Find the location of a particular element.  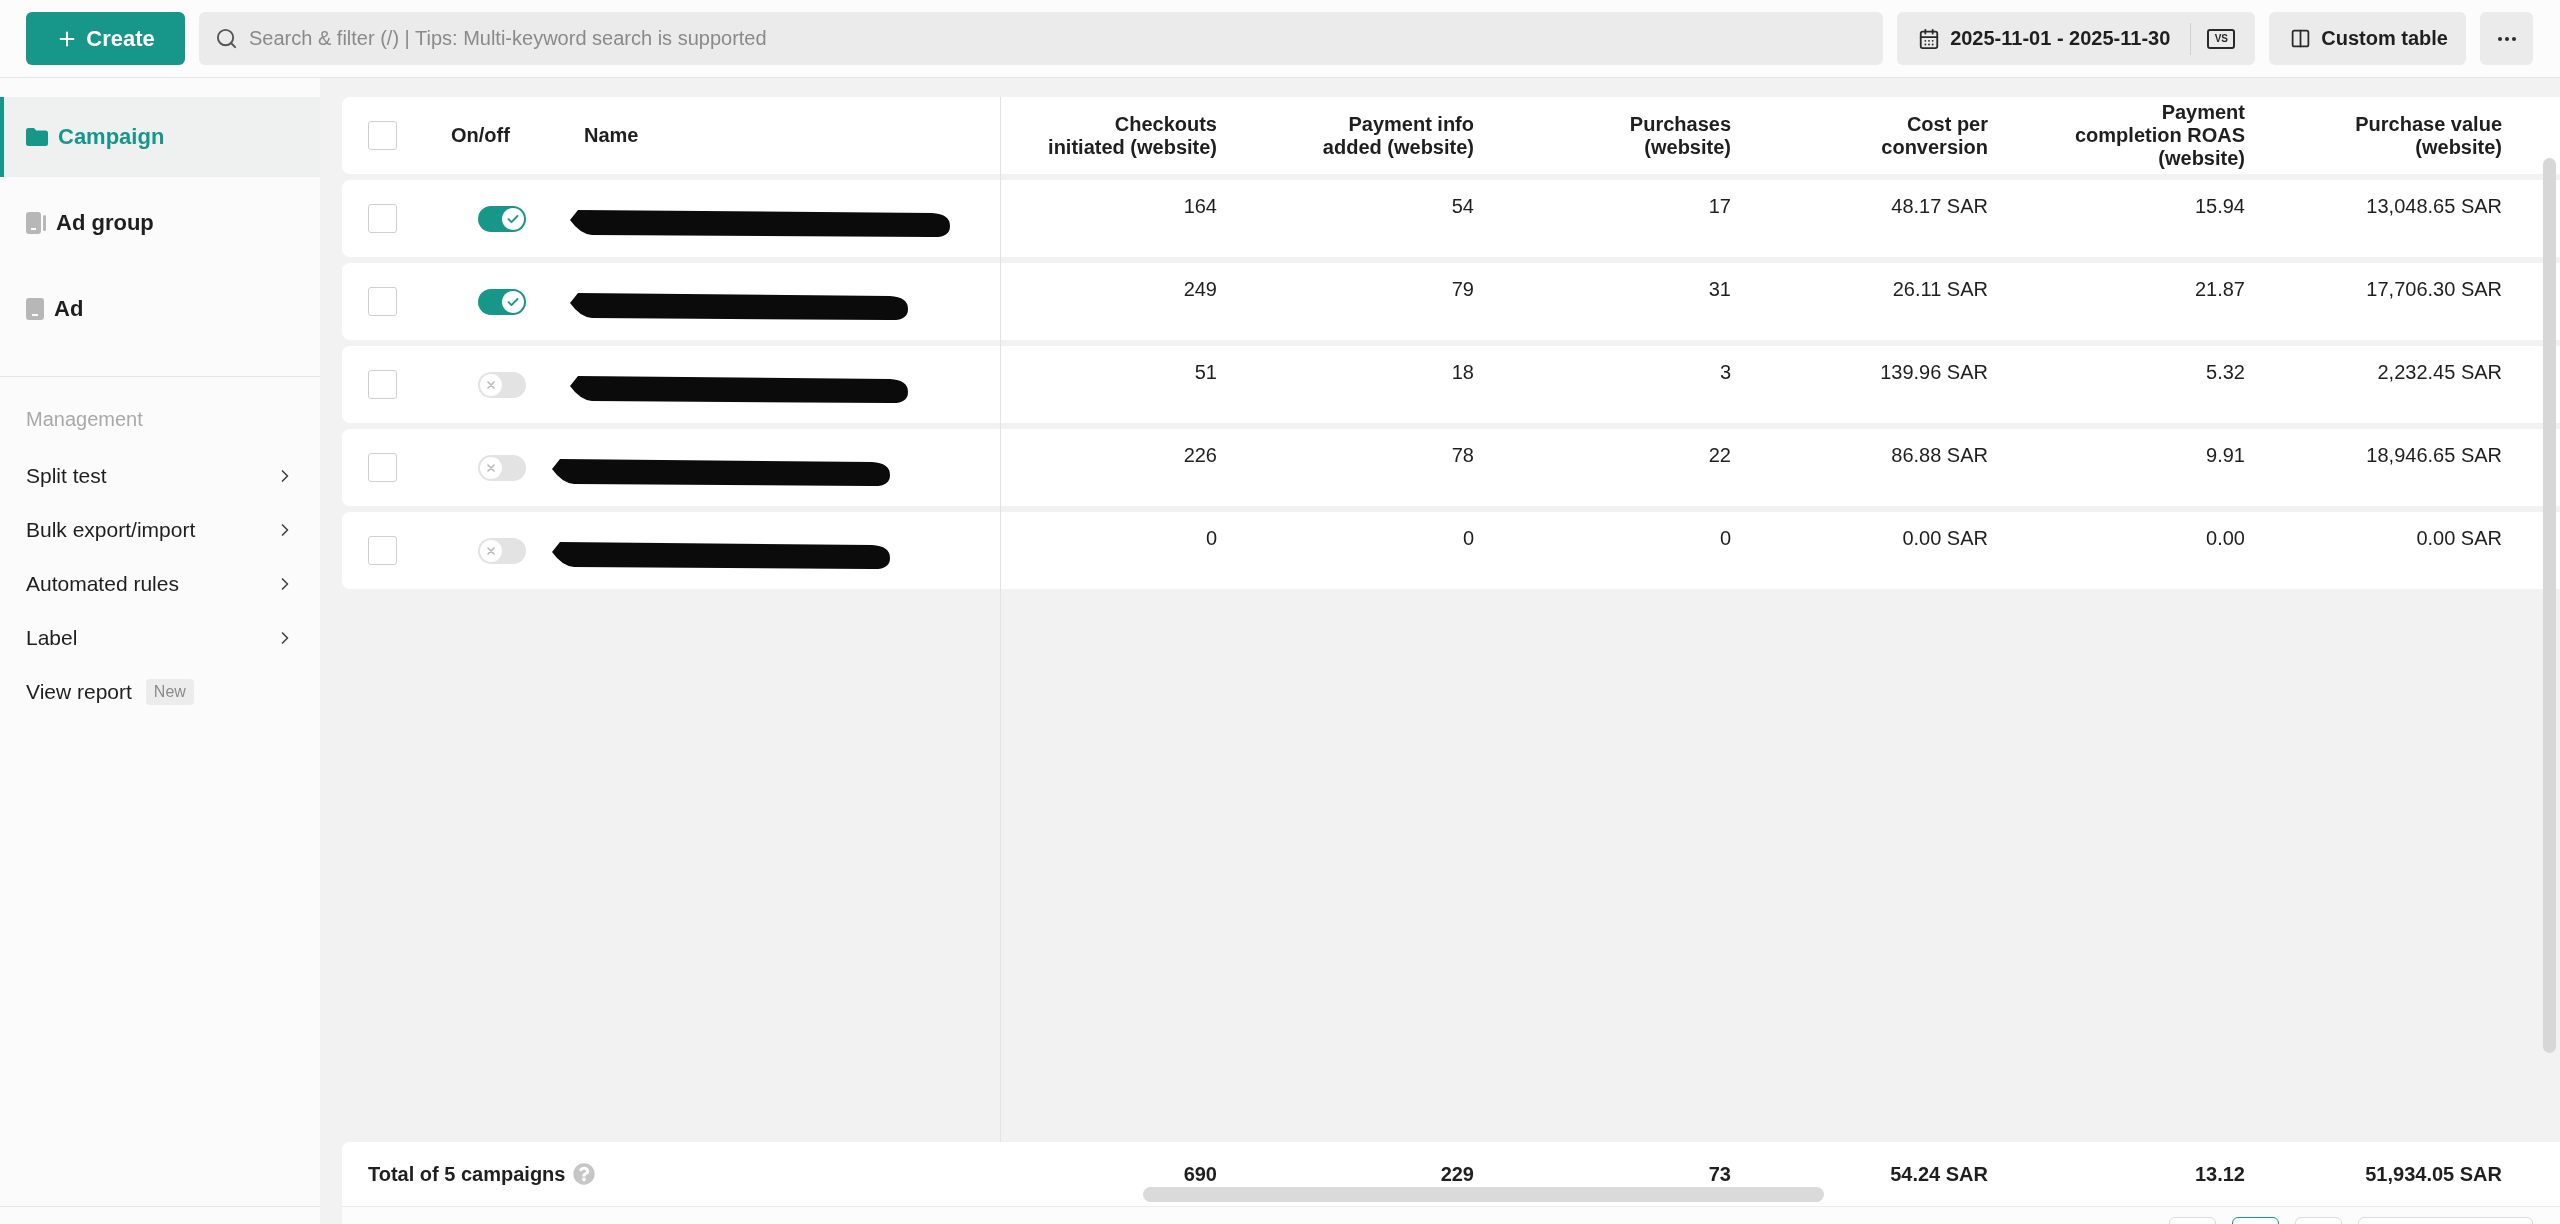

table-cell-text: 22 is located at coordinates (1719, 455).